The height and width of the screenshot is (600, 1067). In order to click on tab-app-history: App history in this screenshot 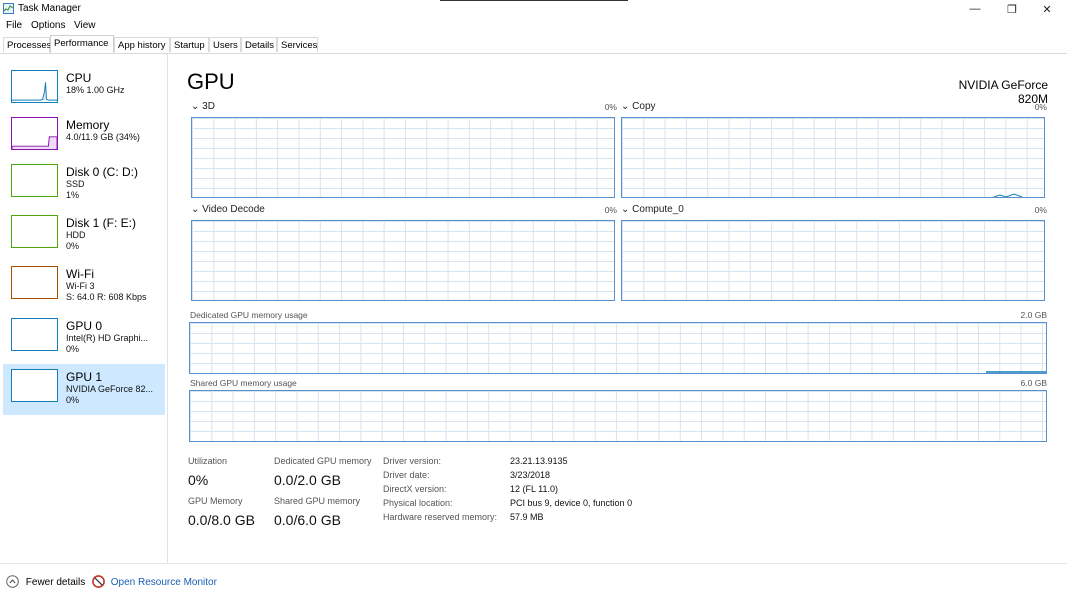, I will do `click(142, 44)`.